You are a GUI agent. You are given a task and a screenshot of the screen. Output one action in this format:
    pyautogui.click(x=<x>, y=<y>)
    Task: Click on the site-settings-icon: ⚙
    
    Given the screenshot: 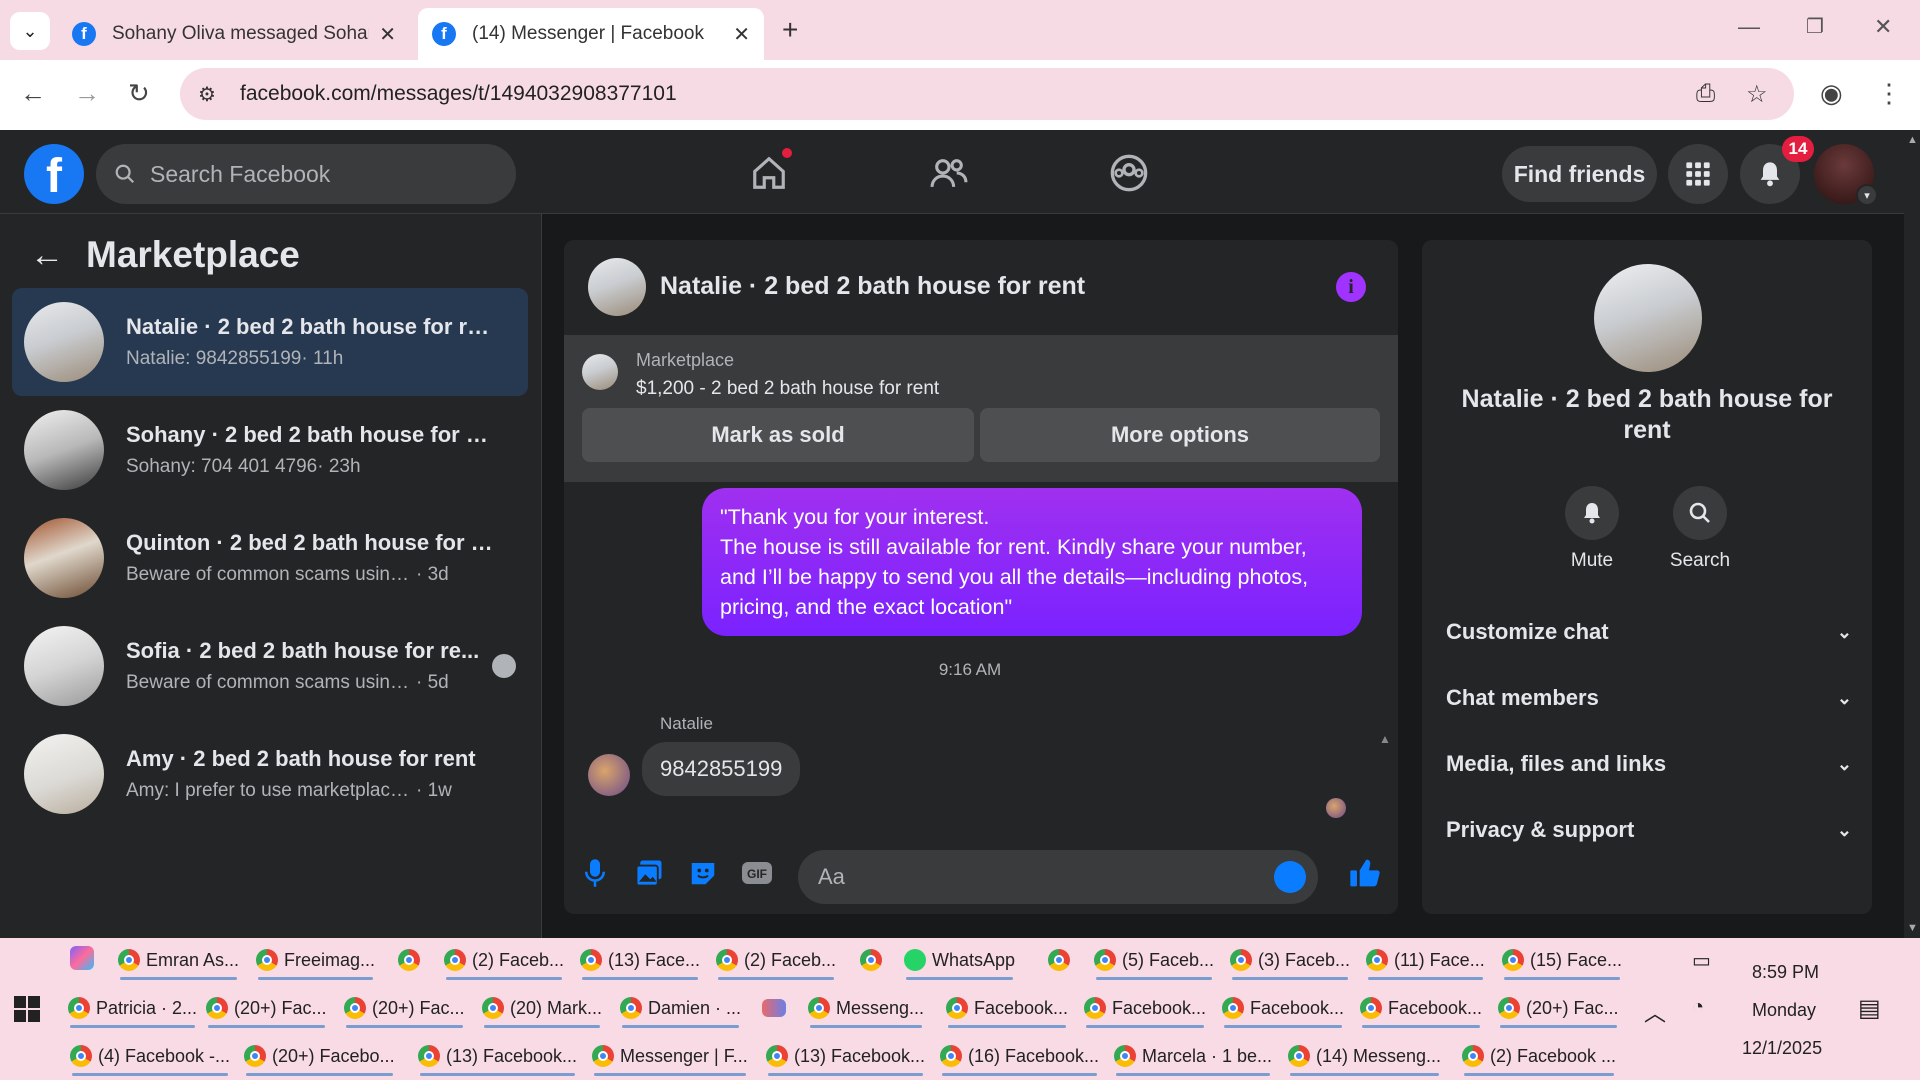 What is the action you would take?
    pyautogui.click(x=213, y=94)
    